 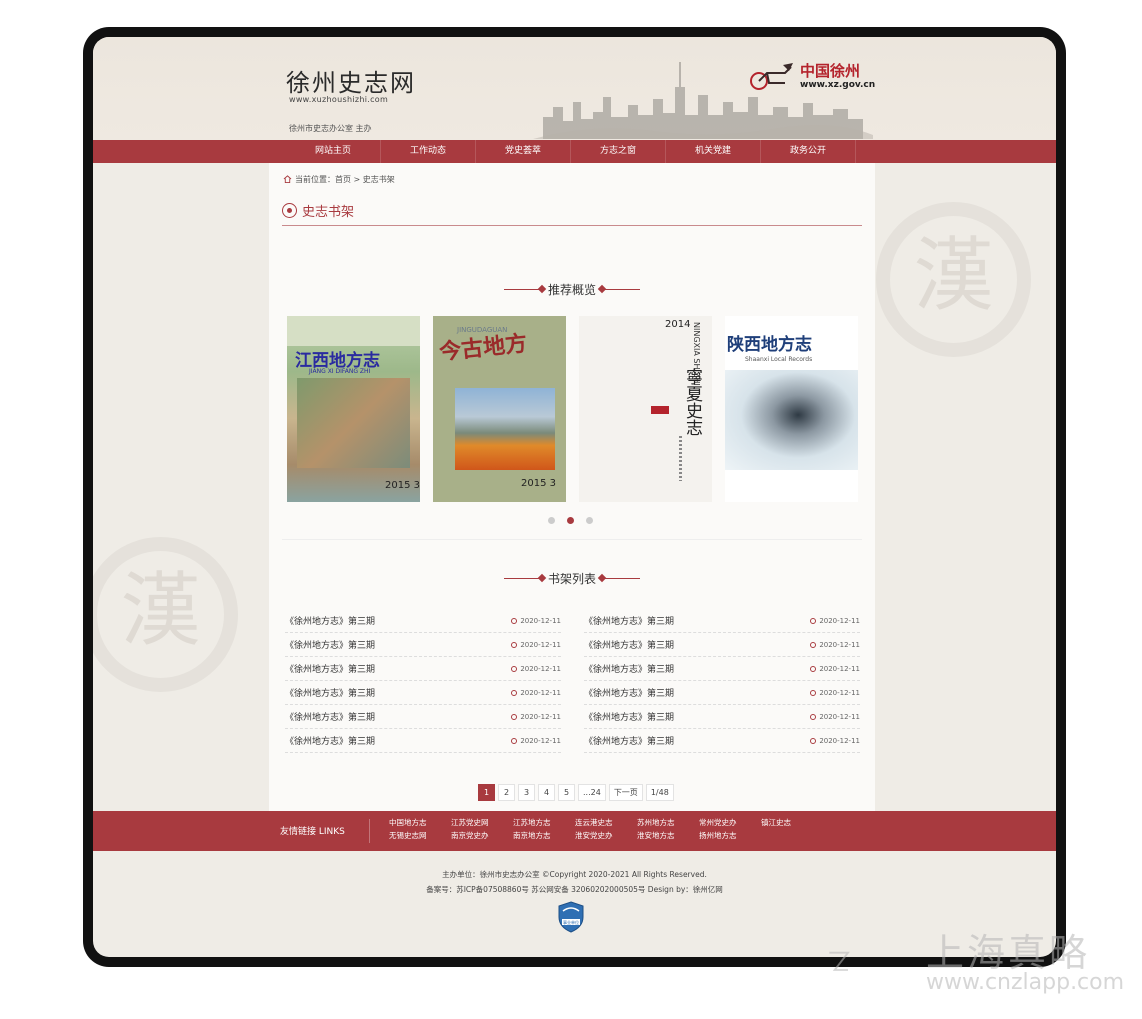 I want to click on nav-item-party-building: 机关党建, so click(x=713, y=151).